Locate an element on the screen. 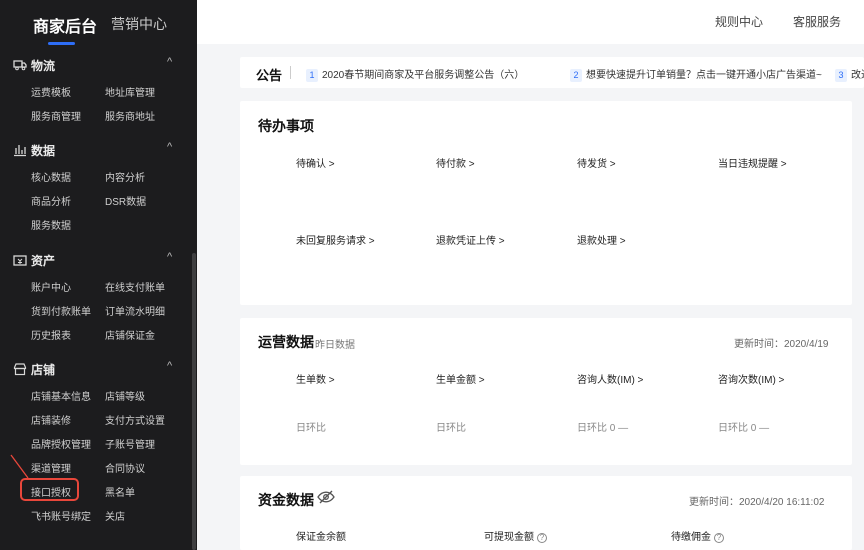  ops-metric: 生单金额 > is located at coordinates (460, 378).